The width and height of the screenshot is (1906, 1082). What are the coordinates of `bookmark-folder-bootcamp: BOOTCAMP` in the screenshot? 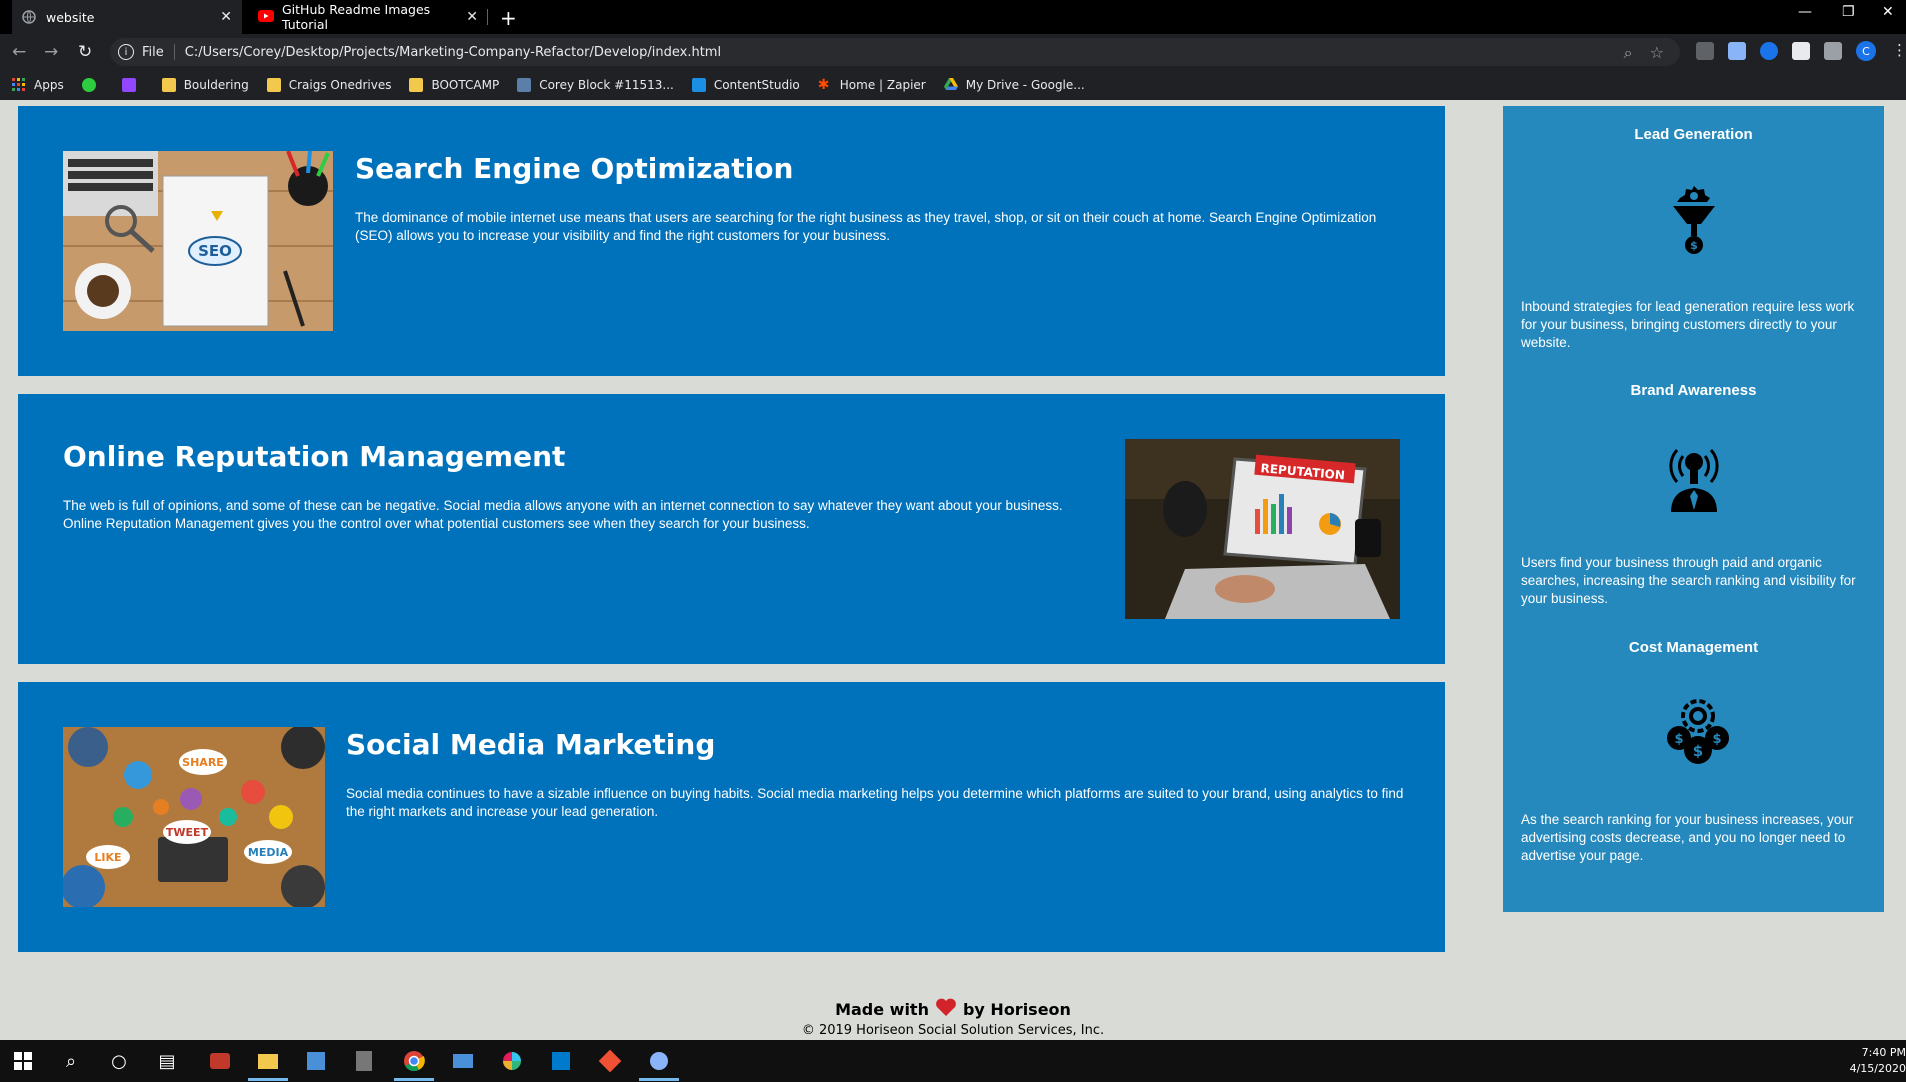 It's located at (454, 85).